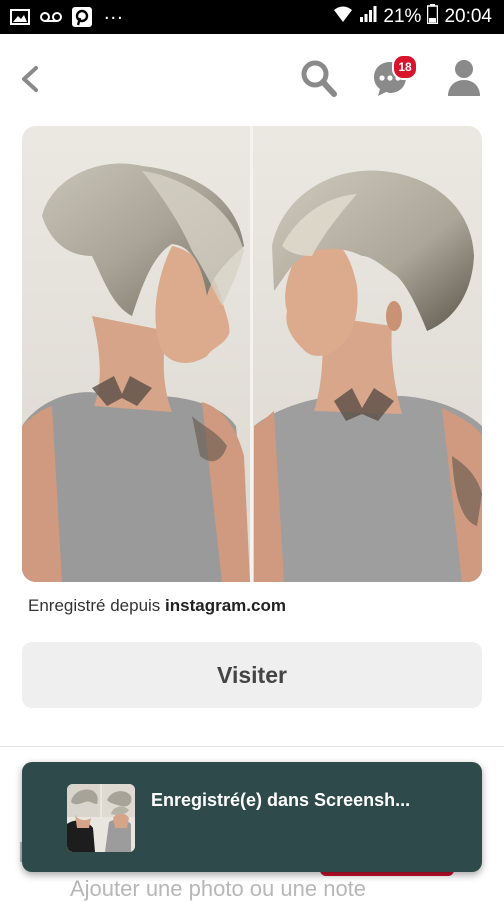 The height and width of the screenshot is (902, 504). I want to click on image-icon, so click(20, 17).